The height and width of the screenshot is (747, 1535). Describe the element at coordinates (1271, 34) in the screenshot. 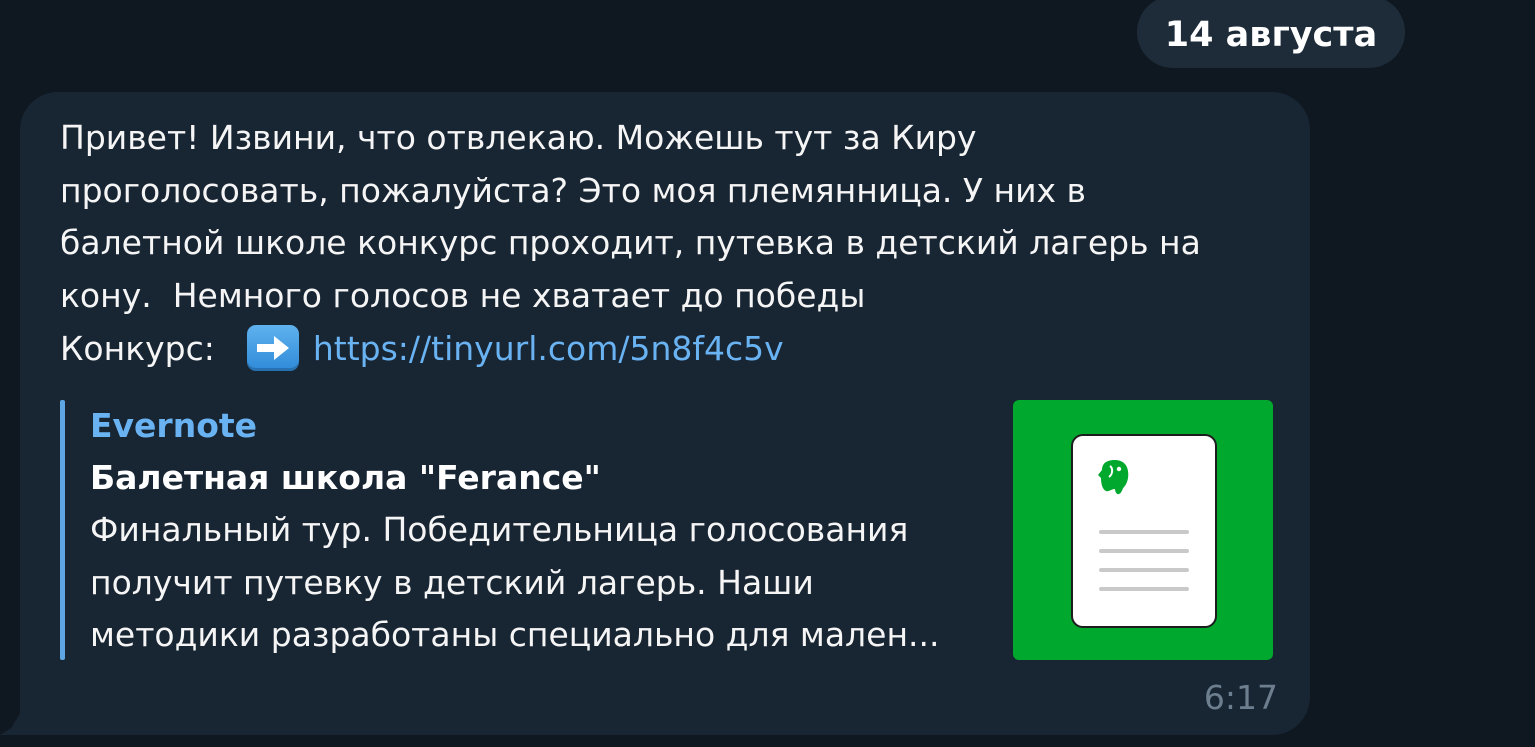

I see `date-separator: 14 августа` at that location.